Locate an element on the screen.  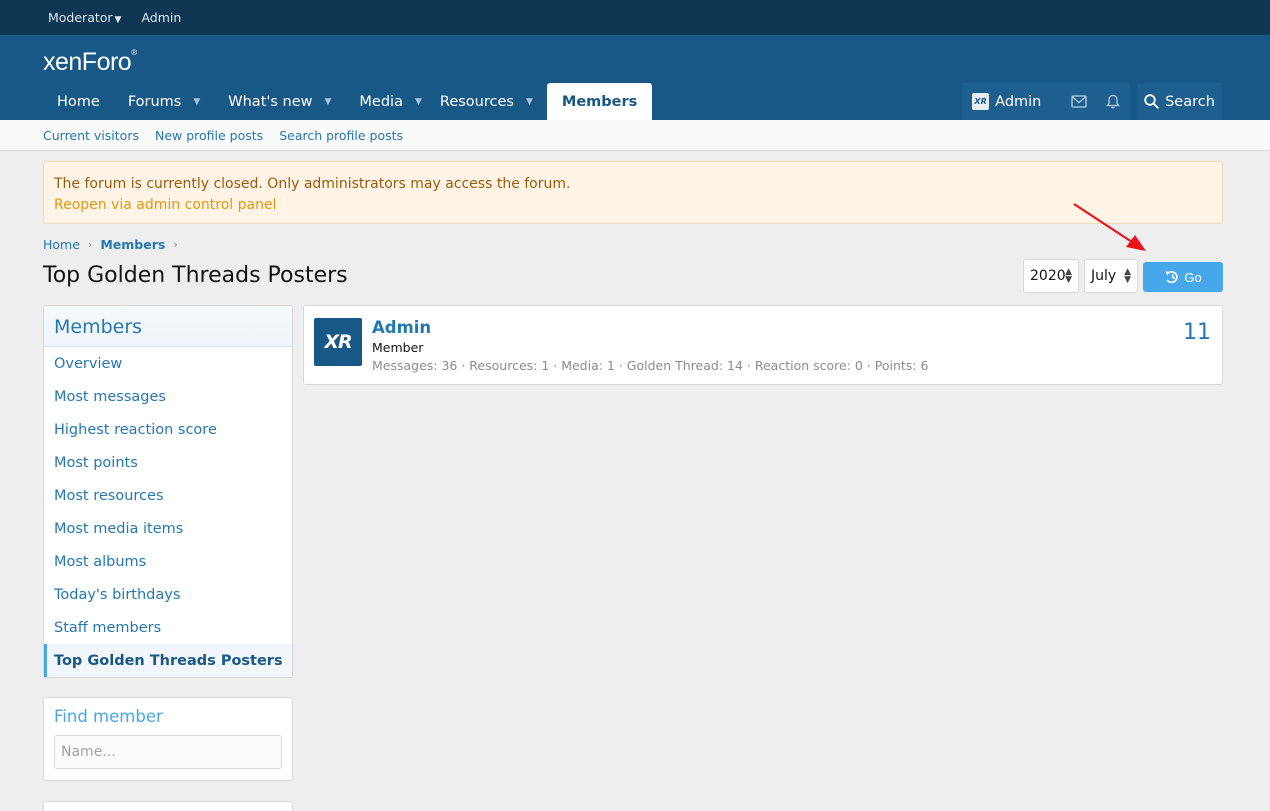
sidebar-item-staff-members: Staff members is located at coordinates (168, 627).